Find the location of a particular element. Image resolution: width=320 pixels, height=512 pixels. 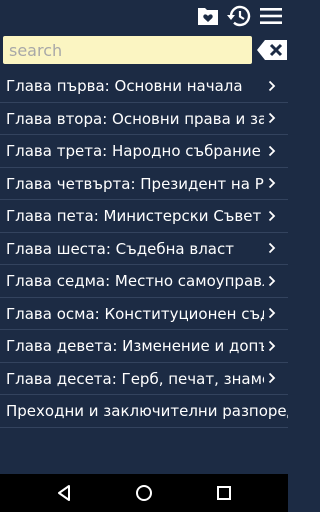

system-nav-bar is located at coordinates (144, 493).